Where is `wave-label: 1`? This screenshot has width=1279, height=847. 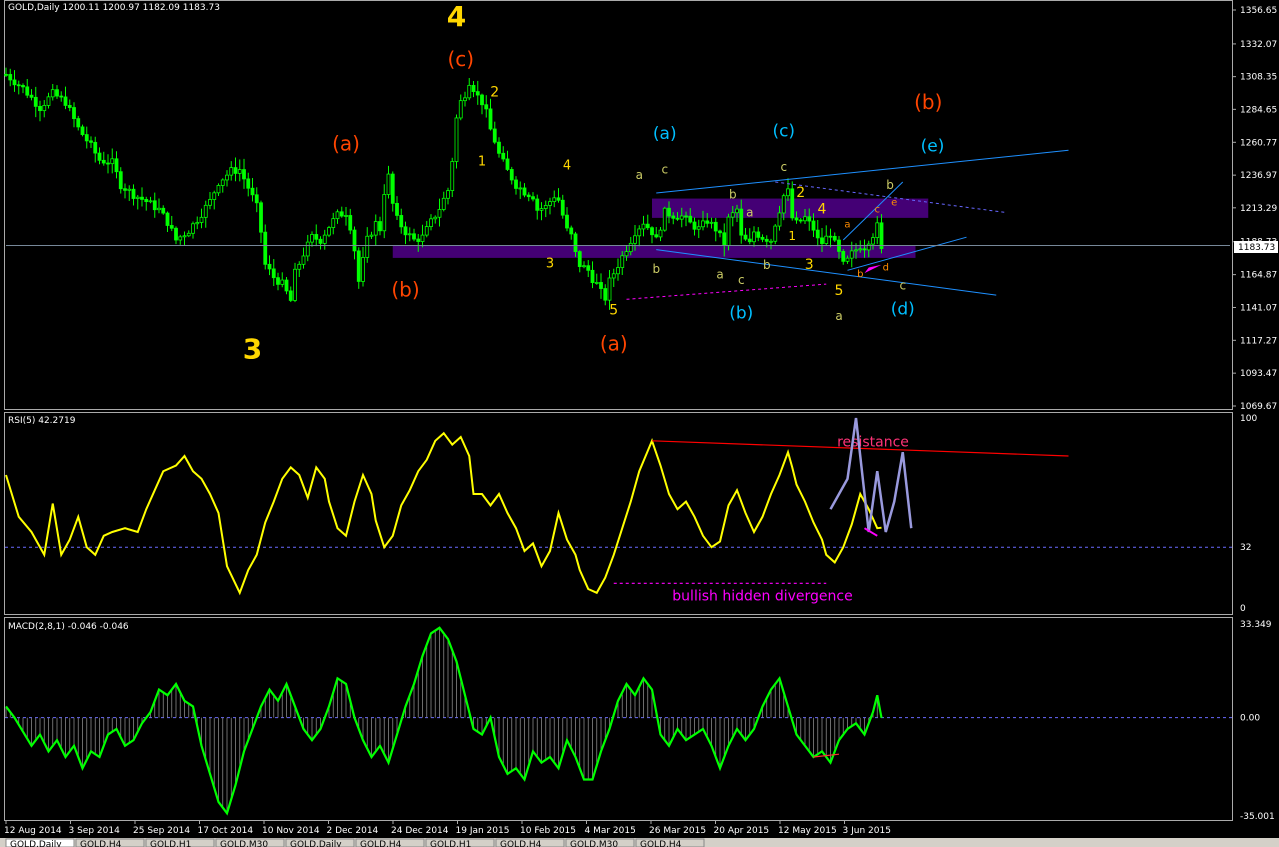
wave-label: 1 is located at coordinates (482, 161).